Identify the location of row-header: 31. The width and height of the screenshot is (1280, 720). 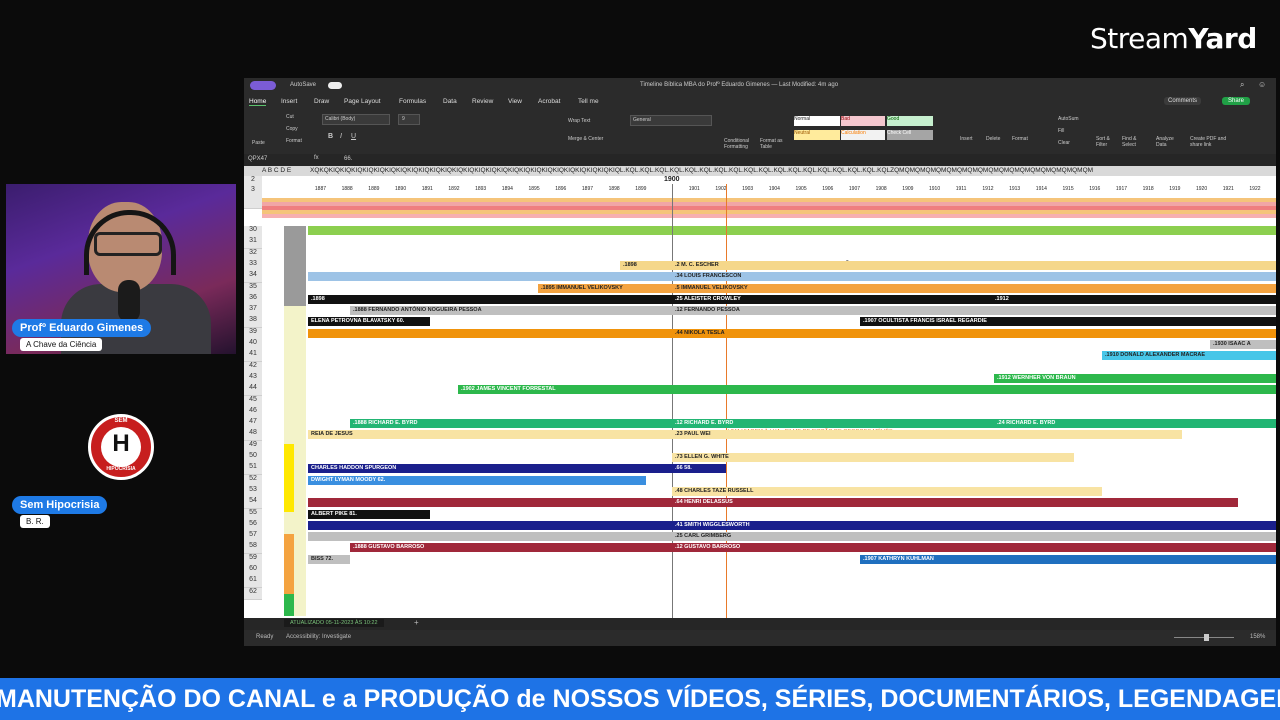
(253, 243).